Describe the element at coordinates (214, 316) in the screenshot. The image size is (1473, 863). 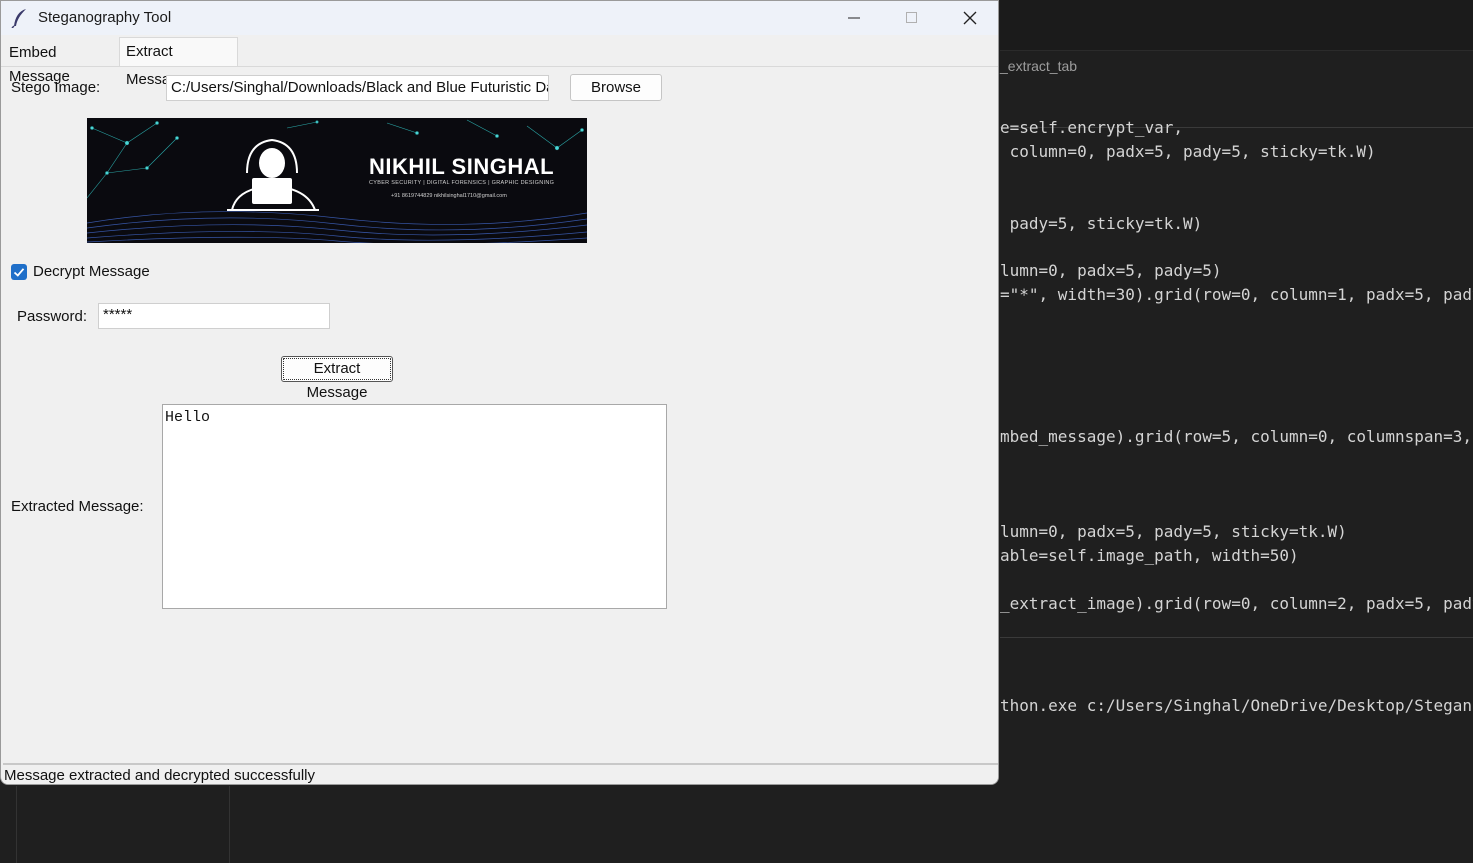
I see `password-input: *****` at that location.